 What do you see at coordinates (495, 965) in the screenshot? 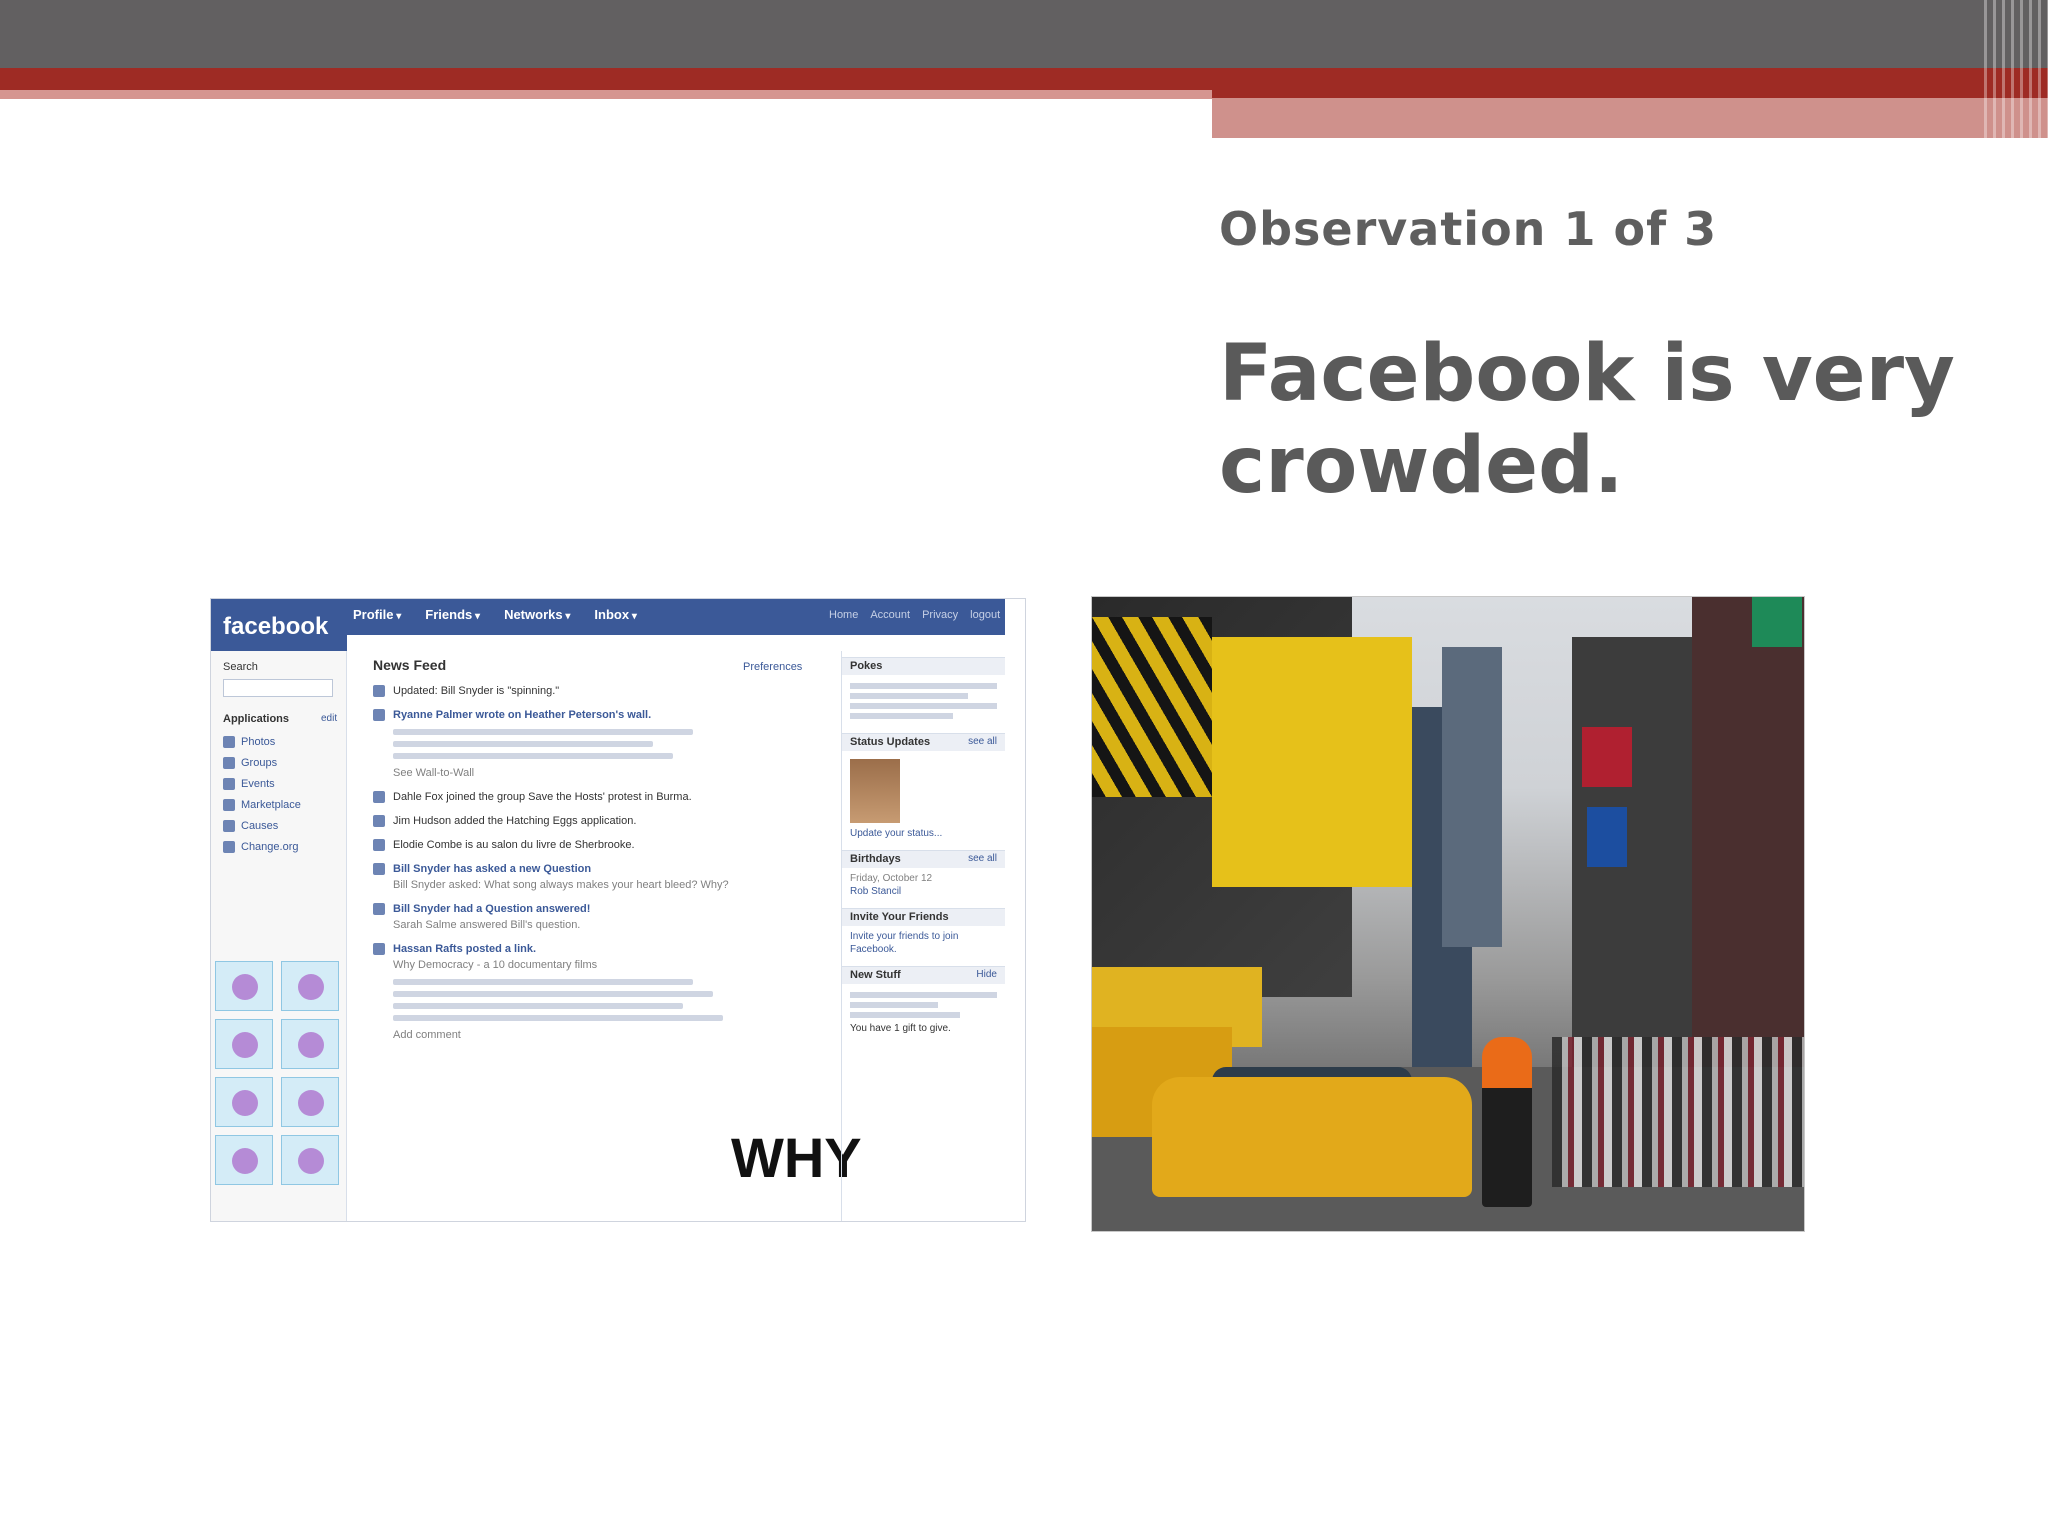
I see `feed-item-detail: Why Democracy - a 10 documentary films` at bounding box center [495, 965].